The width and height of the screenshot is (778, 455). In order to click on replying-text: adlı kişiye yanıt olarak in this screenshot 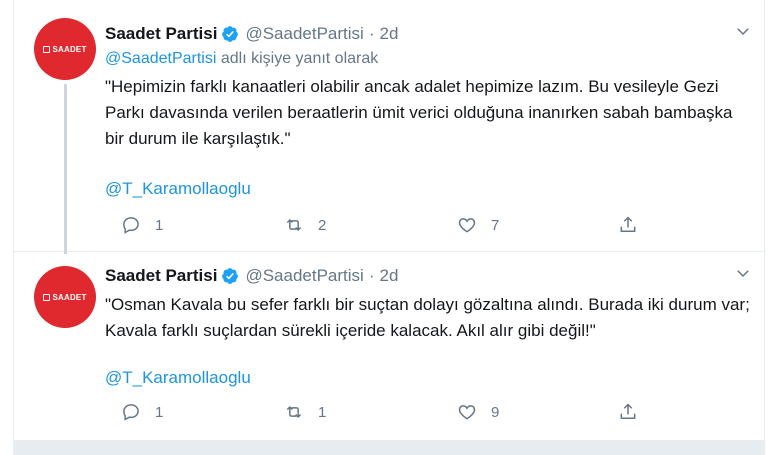, I will do `click(297, 58)`.